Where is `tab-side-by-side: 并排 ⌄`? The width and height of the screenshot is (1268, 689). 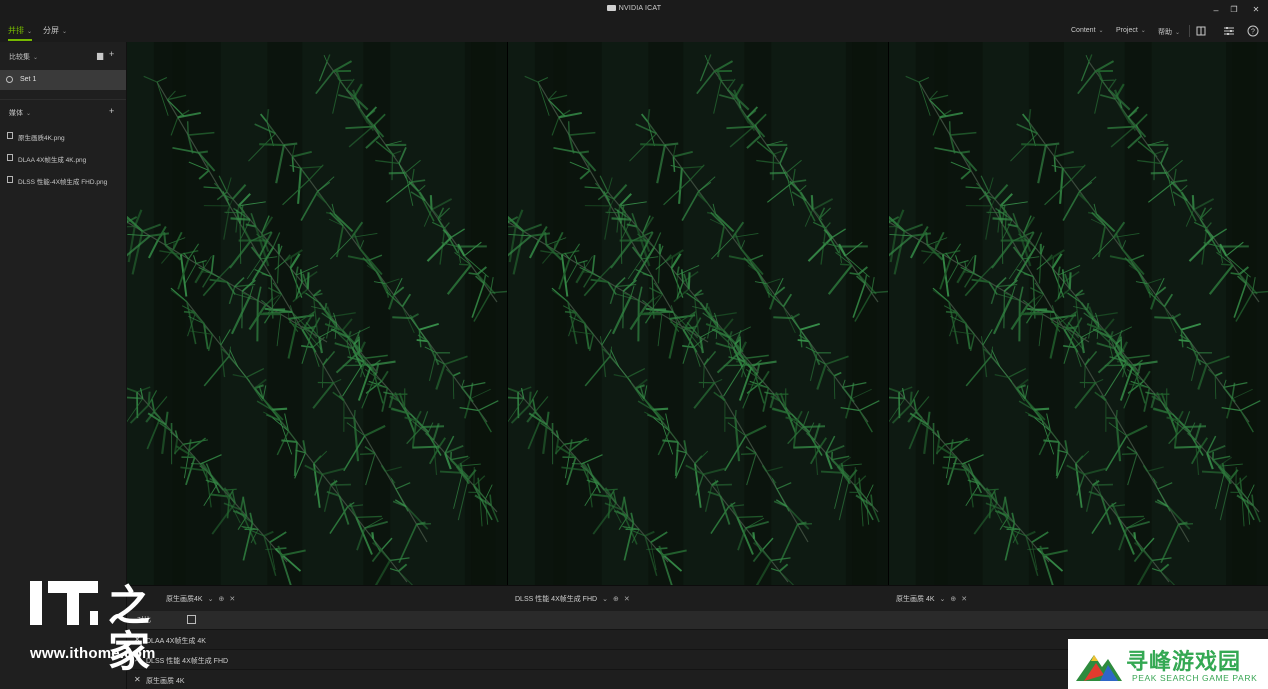 tab-side-by-side: 并排 ⌄ is located at coordinates (20, 33).